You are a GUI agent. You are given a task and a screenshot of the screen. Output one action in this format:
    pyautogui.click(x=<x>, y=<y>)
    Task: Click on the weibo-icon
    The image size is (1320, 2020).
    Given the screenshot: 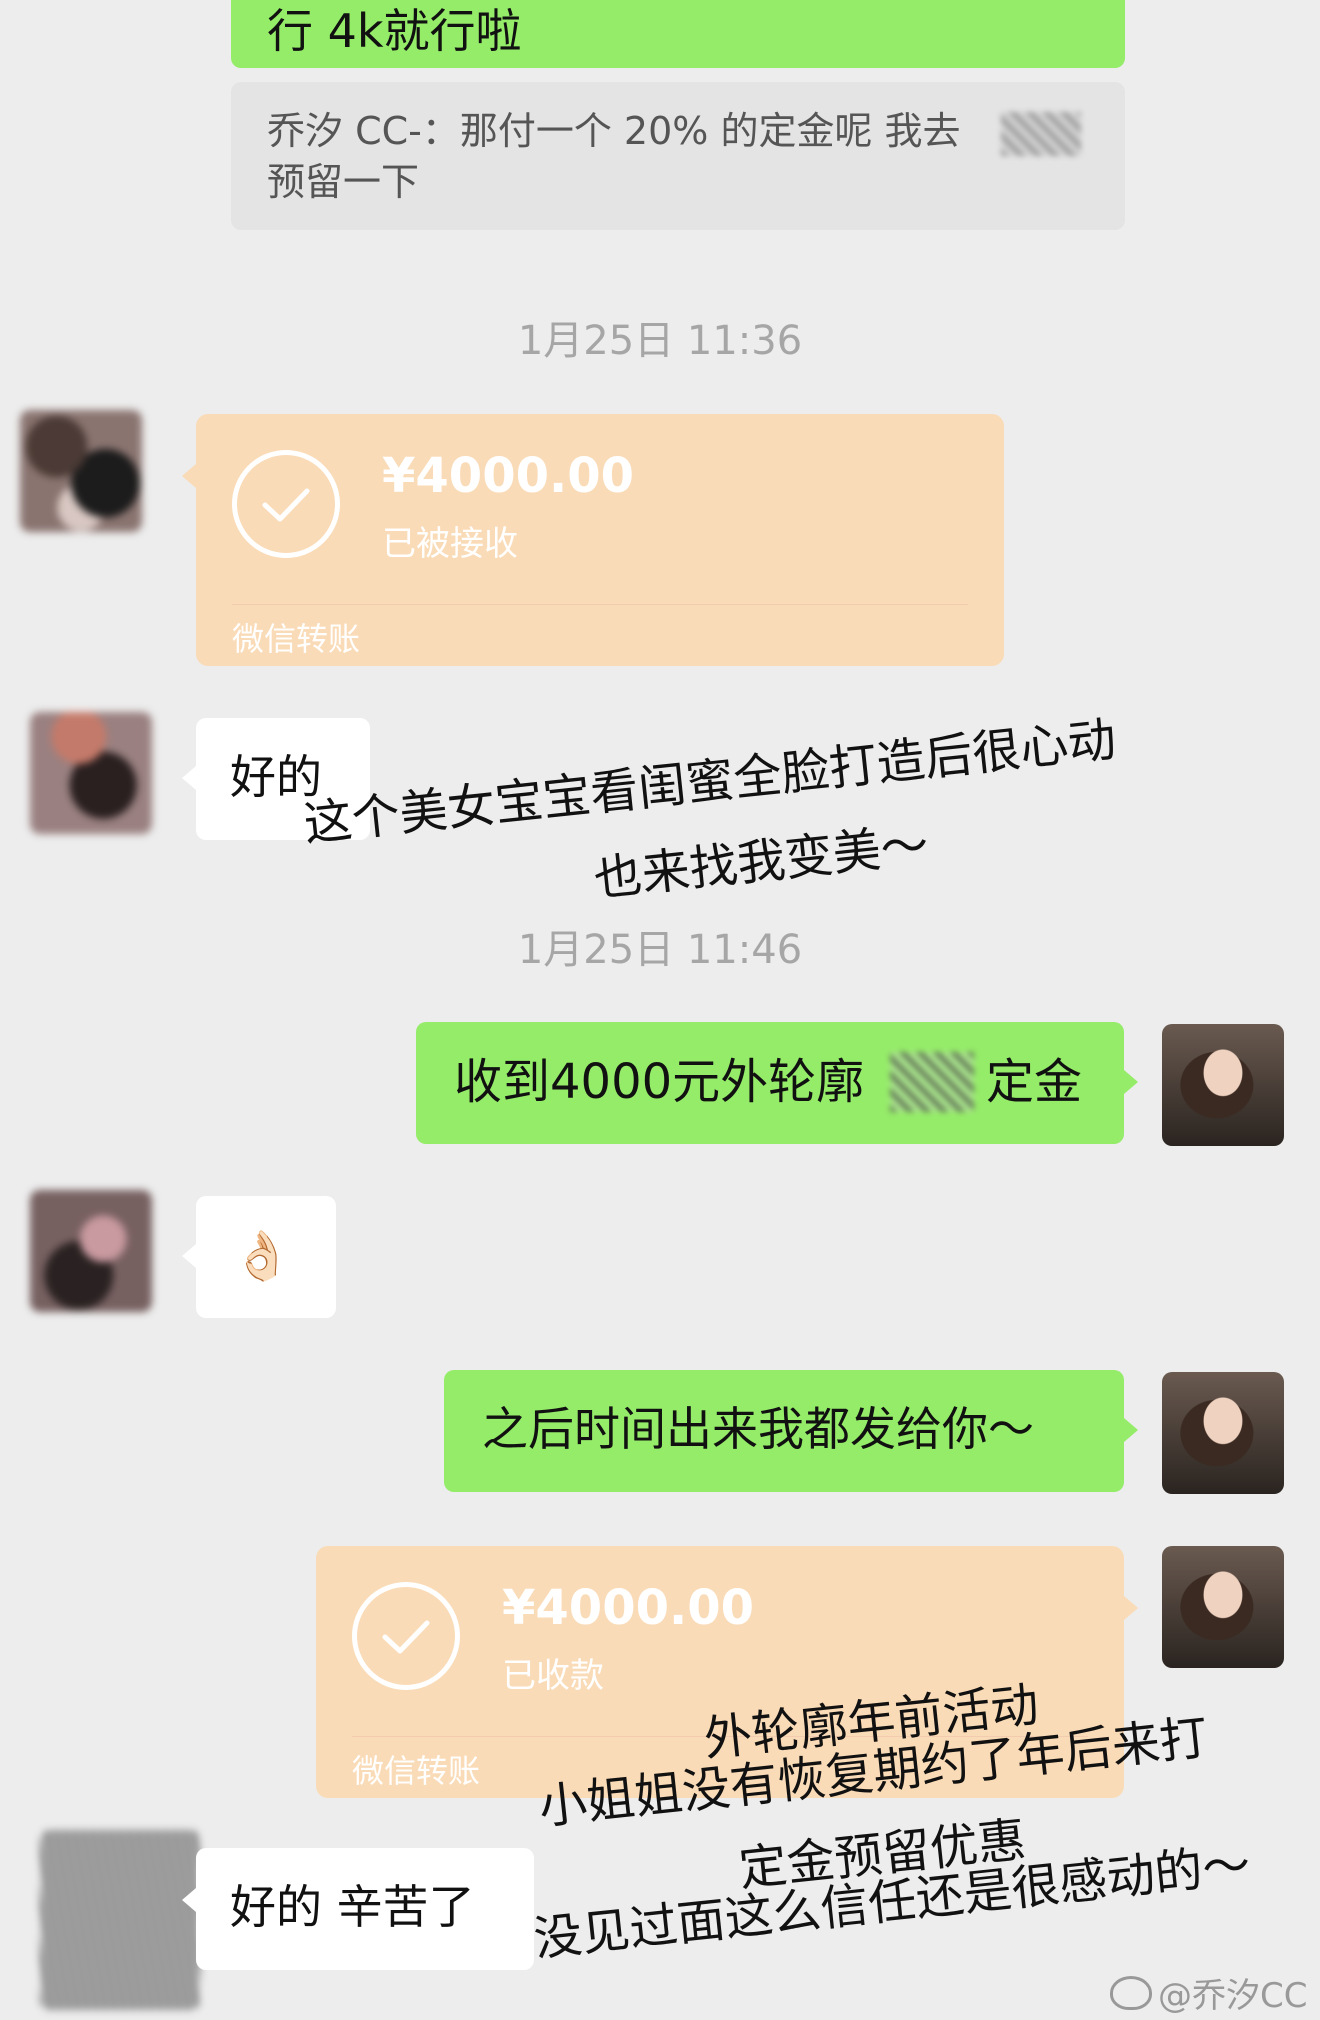 What is the action you would take?
    pyautogui.click(x=1131, y=1992)
    